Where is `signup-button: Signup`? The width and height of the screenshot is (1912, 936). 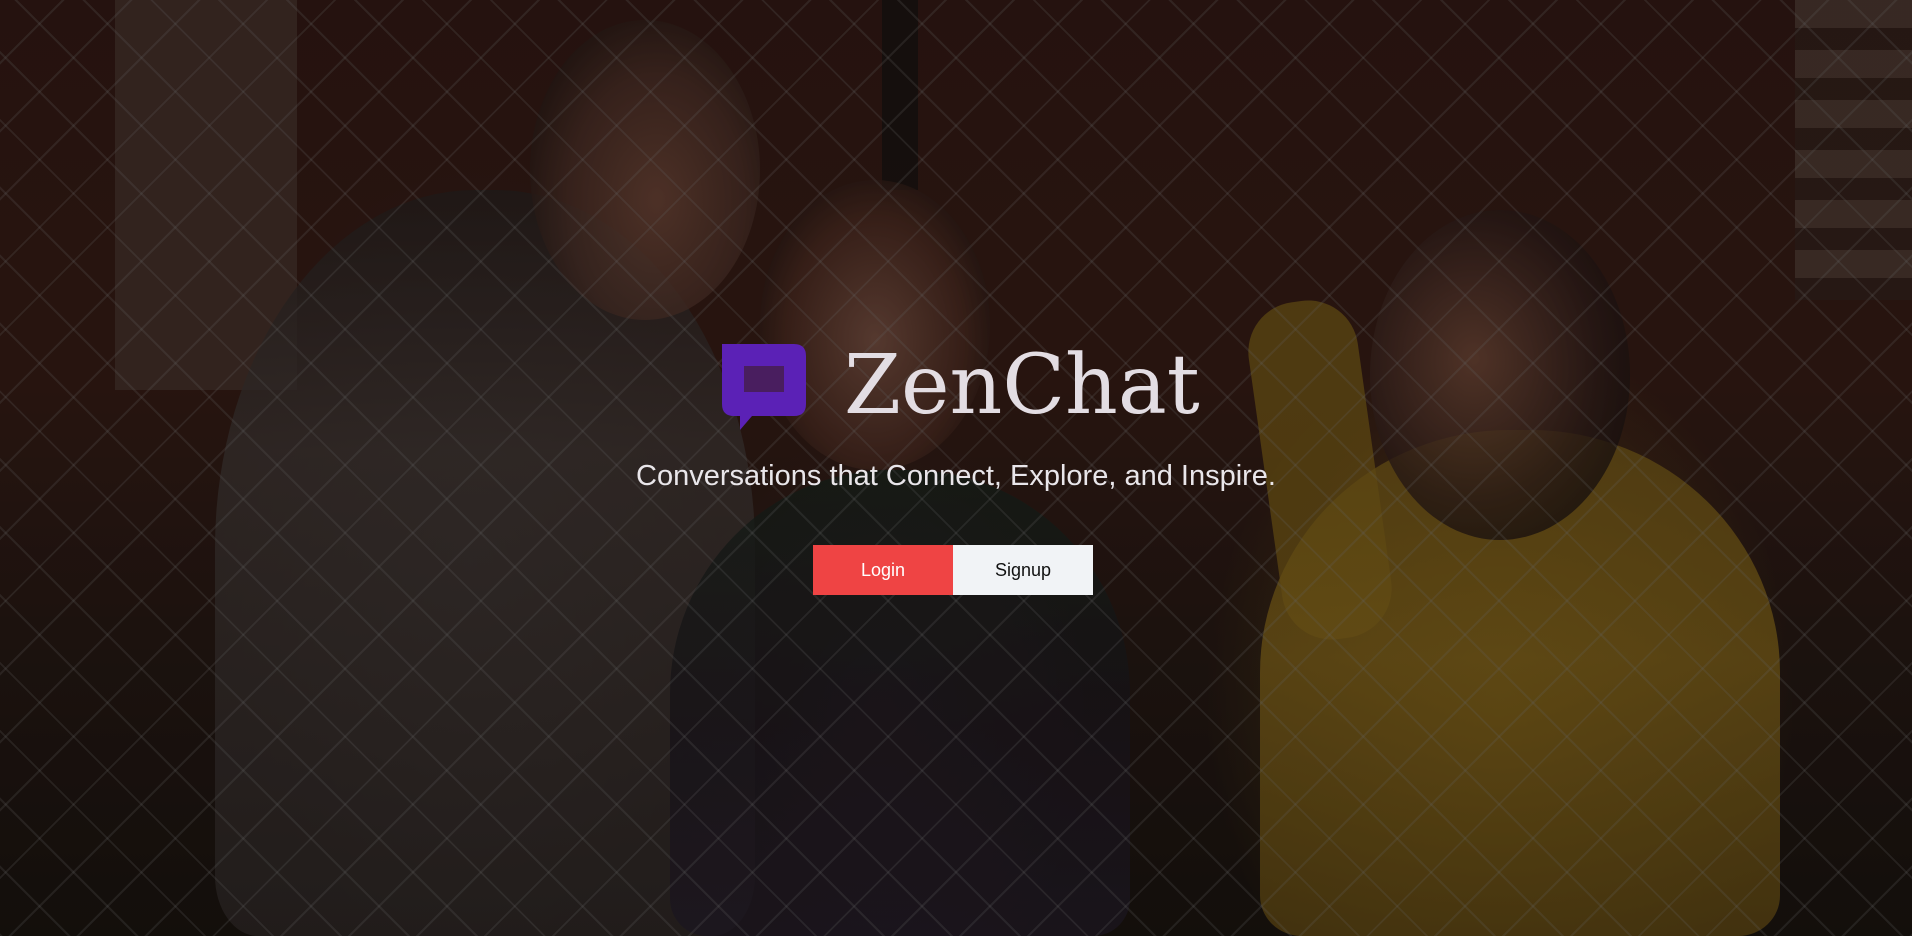
signup-button: Signup is located at coordinates (1023, 570).